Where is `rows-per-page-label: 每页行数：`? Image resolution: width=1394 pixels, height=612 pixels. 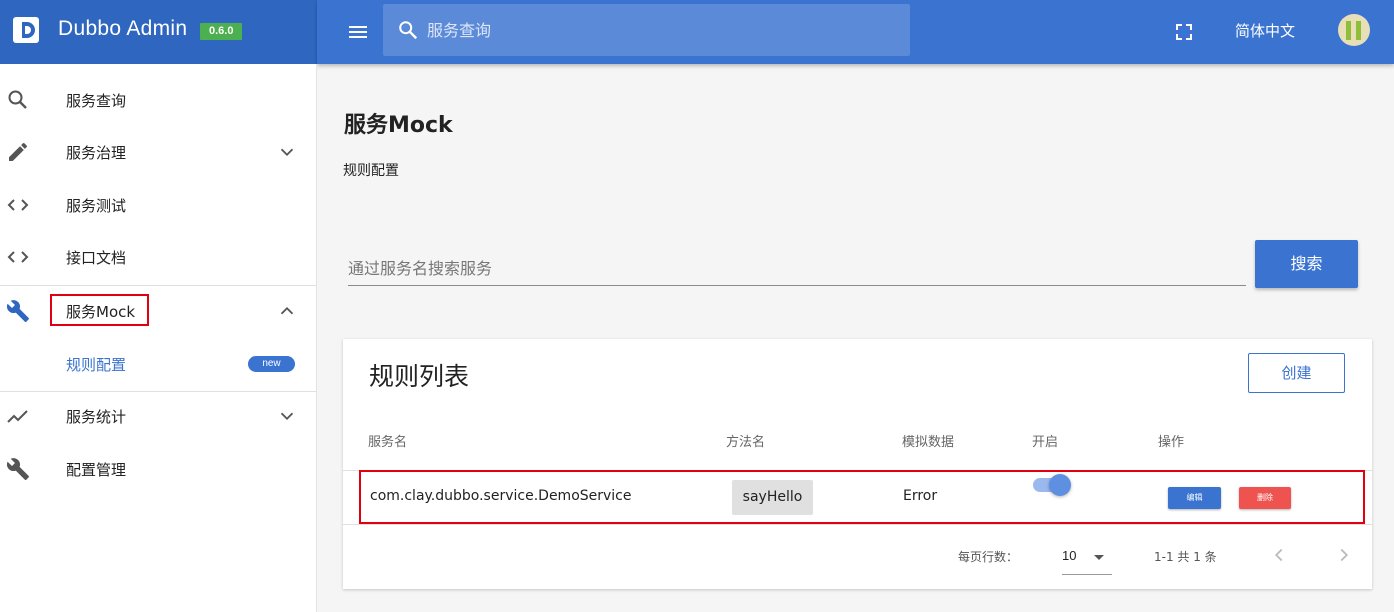 rows-per-page-label: 每页行数： is located at coordinates (988, 557).